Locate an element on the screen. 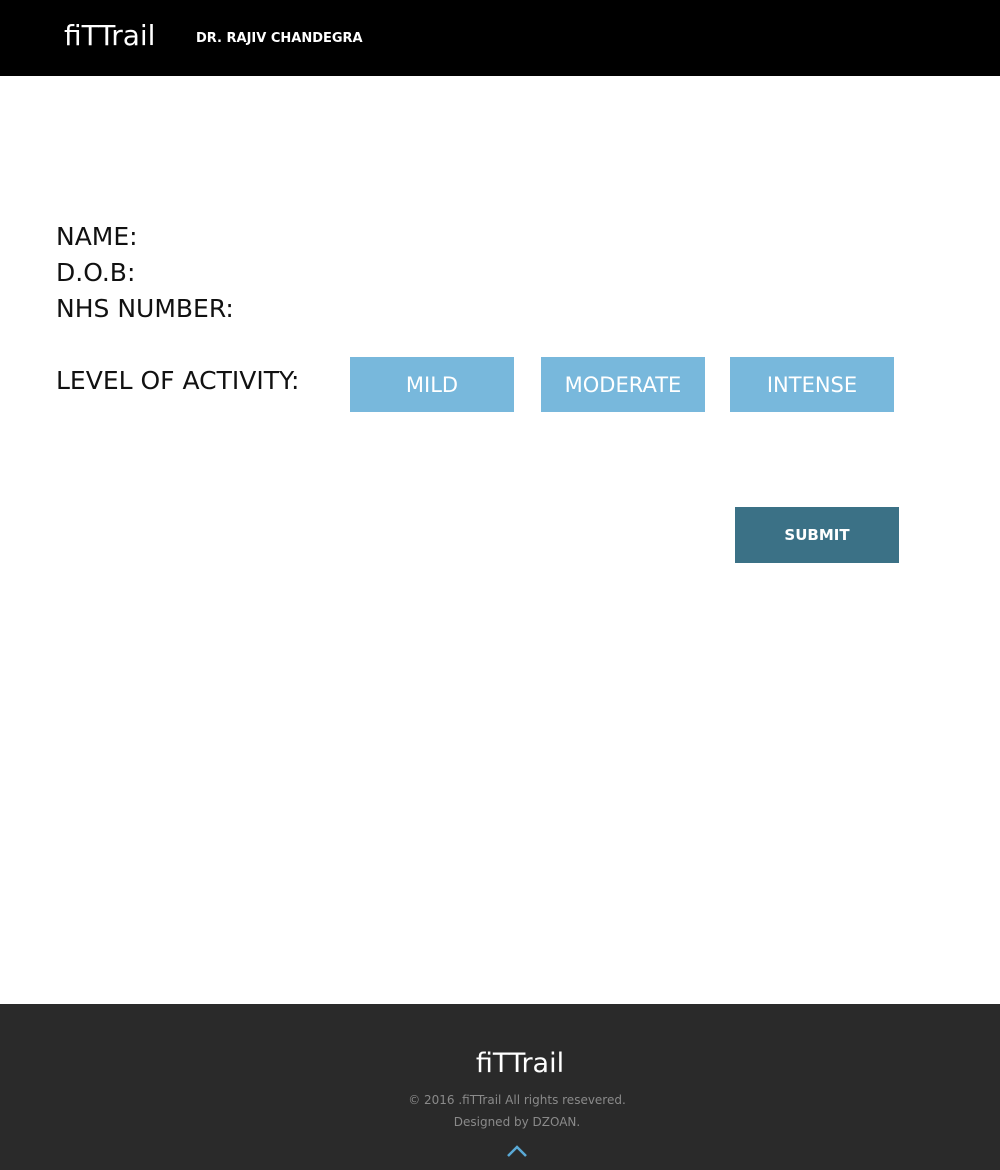 The image size is (1000, 1170). copyright-text: © 2016 .fiTTrail All rights resevered. is located at coordinates (517, 1100).